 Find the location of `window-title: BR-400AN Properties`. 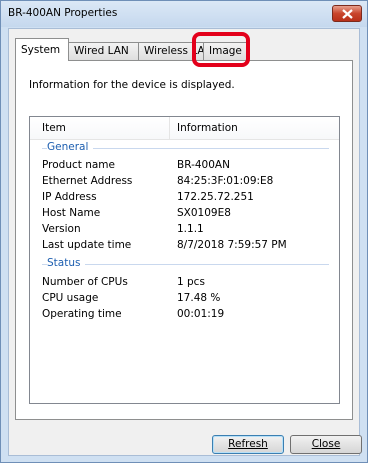

window-title: BR-400AN Properties is located at coordinates (63, 13).